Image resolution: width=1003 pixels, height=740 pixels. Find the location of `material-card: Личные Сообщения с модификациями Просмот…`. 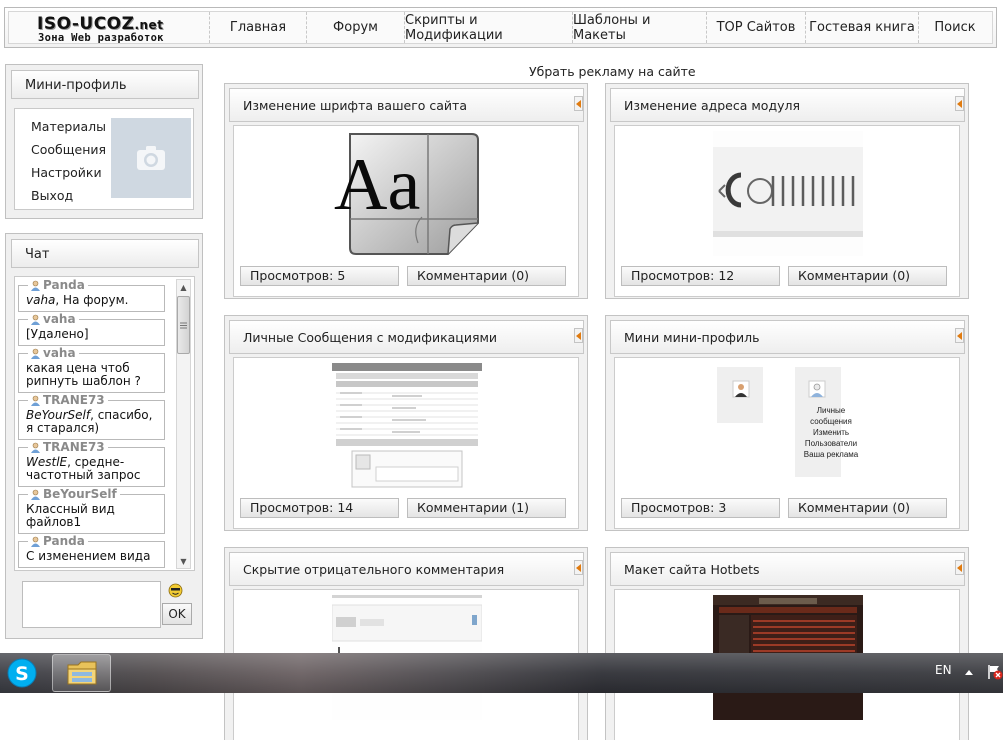

material-card: Личные Сообщения с модификациями Просмот… is located at coordinates (406, 423).